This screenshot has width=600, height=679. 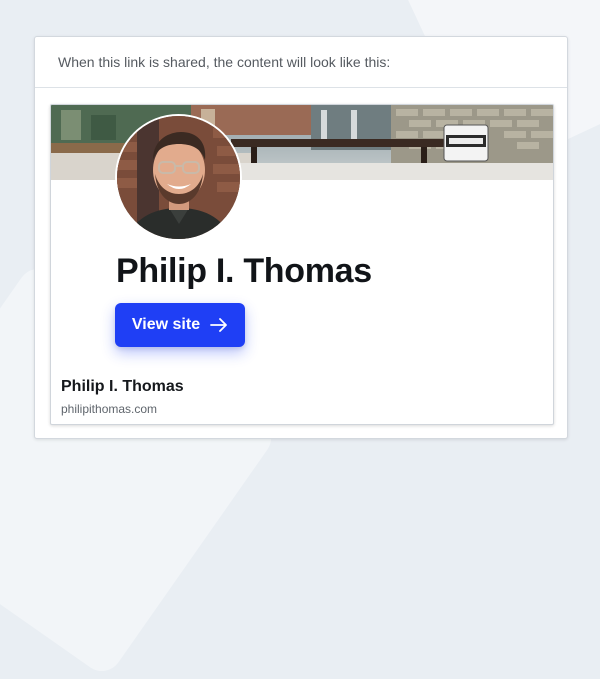 I want to click on link-title: Philip I. Thomas, so click(x=122, y=386).